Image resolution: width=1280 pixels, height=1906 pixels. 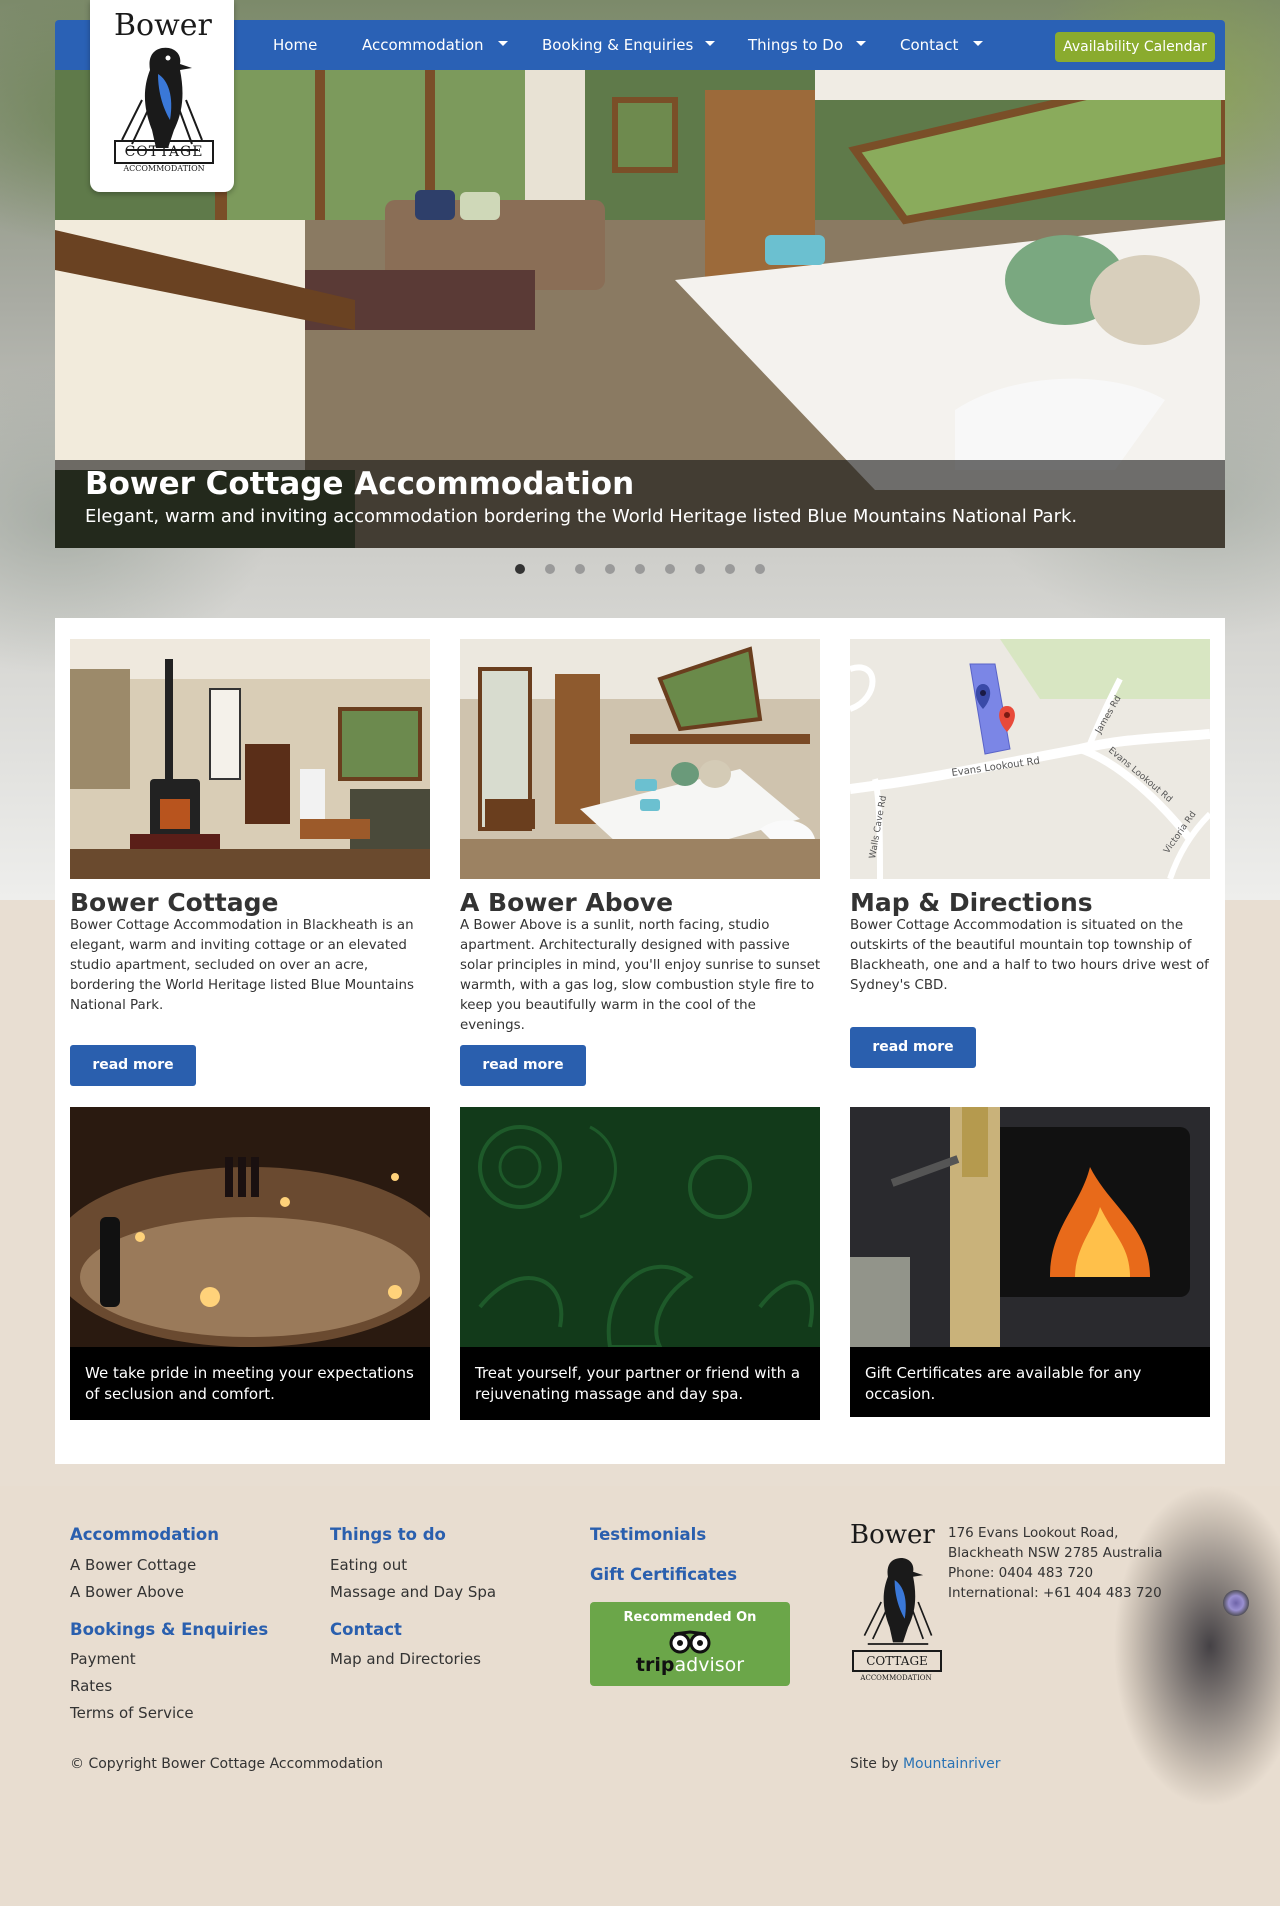 I want to click on site-credit-prefix: Site by, so click(x=874, y=1764).